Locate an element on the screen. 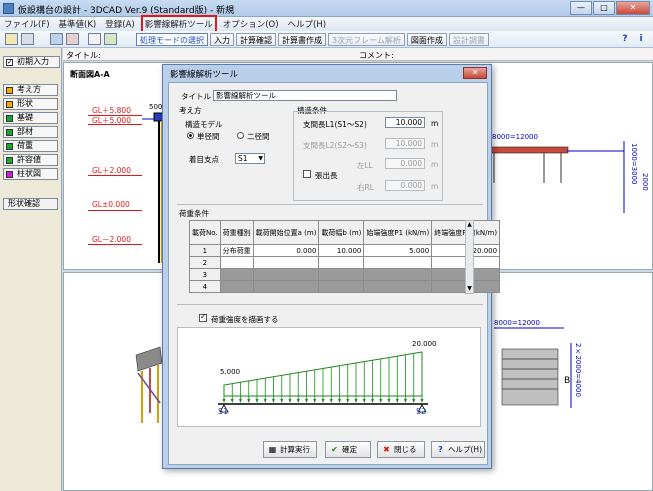  nav-item-label: 形状 is located at coordinates (25, 103).